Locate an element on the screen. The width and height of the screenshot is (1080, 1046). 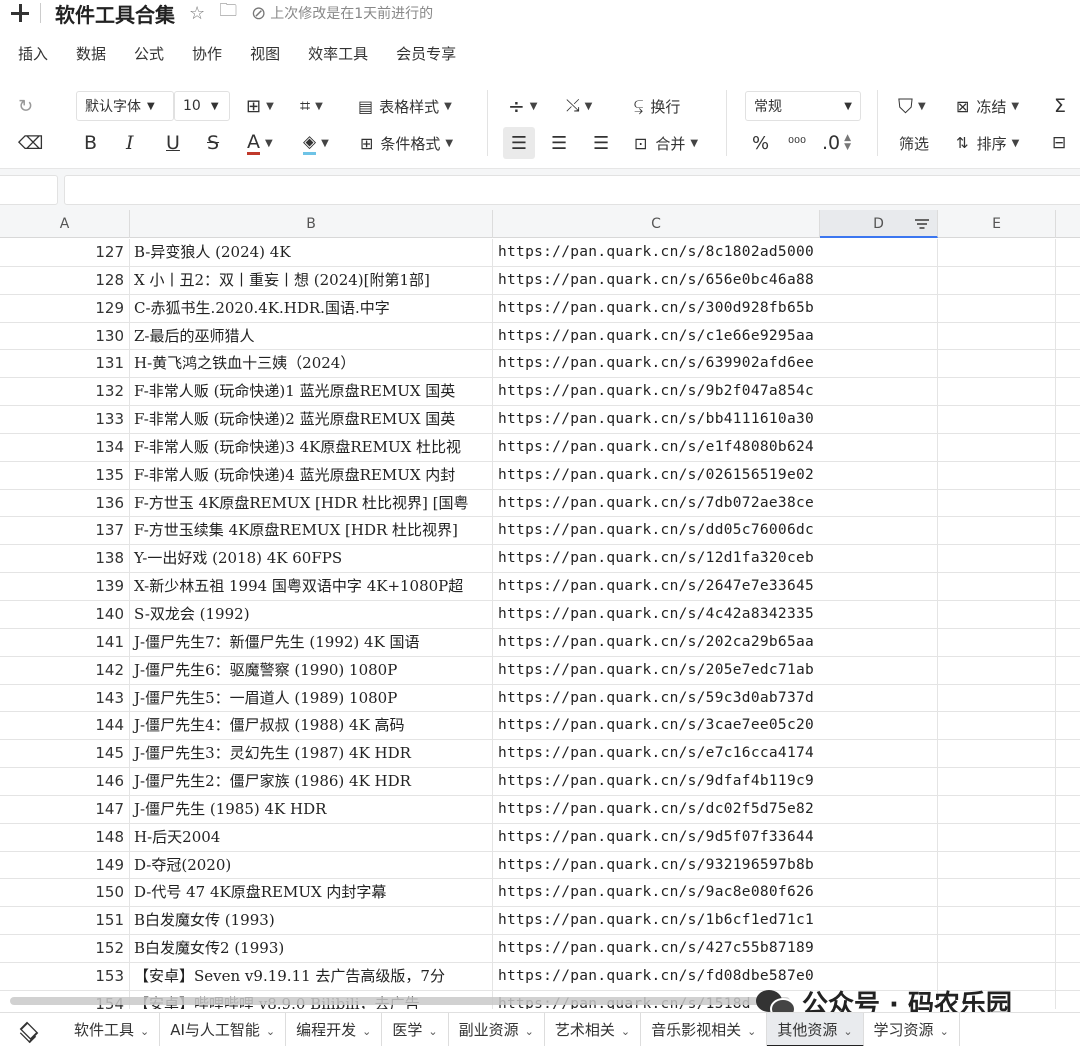
column-header-c: C is located at coordinates (656, 224).